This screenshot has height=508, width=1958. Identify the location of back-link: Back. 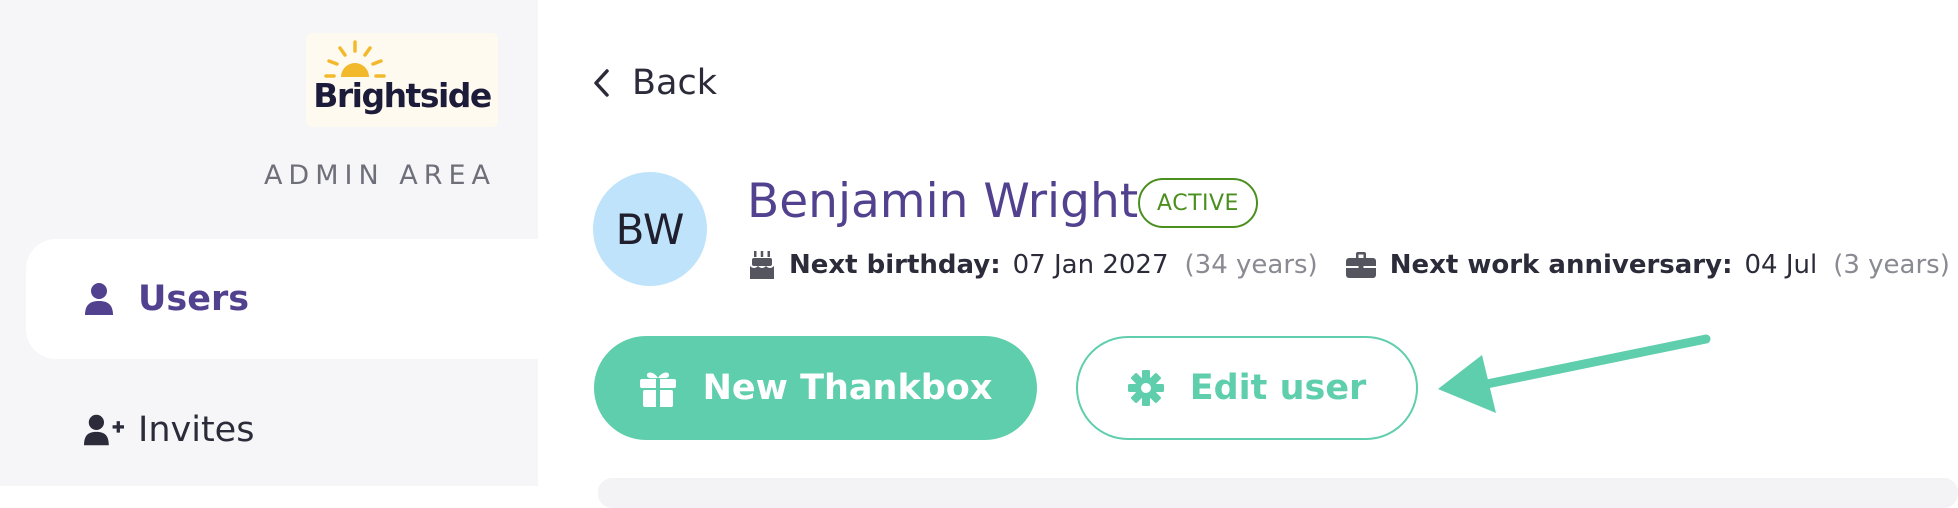
(654, 83).